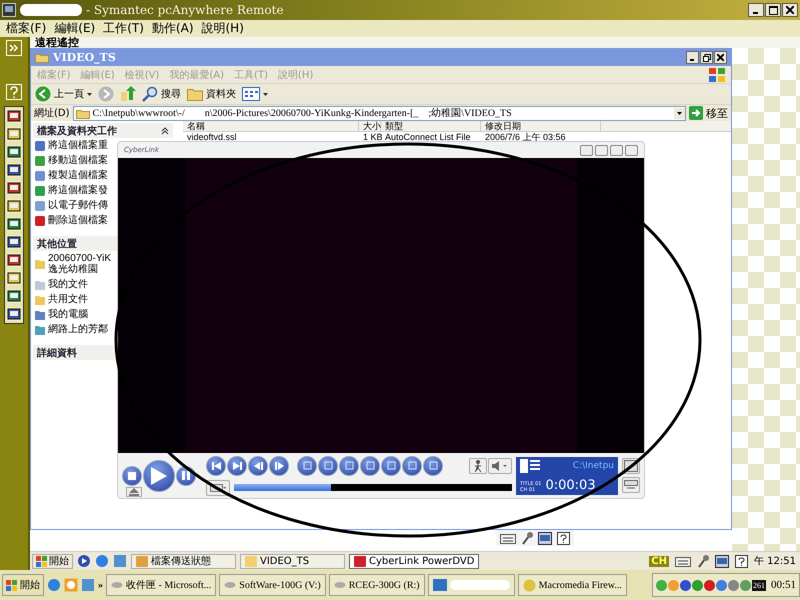 This screenshot has width=800, height=600. What do you see at coordinates (679, 113) in the screenshot?
I see `dropdown-icon` at bounding box center [679, 113].